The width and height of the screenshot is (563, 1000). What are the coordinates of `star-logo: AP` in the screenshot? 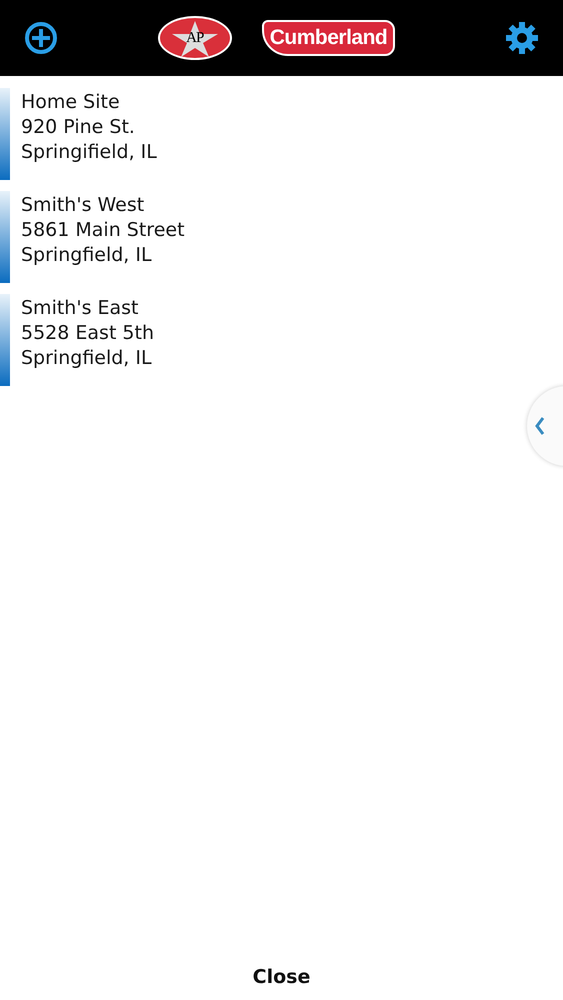 It's located at (195, 38).